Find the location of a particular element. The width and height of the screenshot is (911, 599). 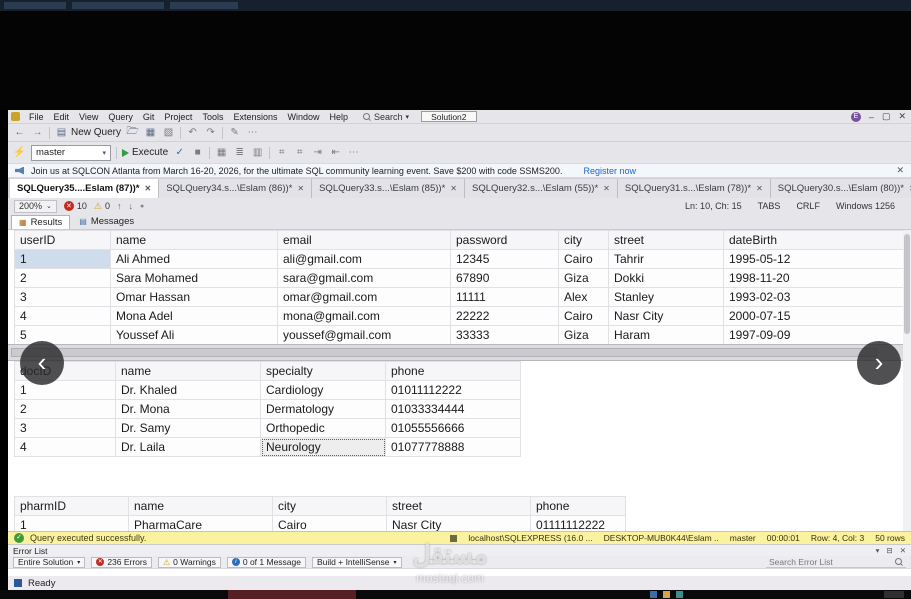

document-tab: SQLQuery34.s...\Eslam (86))* ✕ is located at coordinates (236, 188).